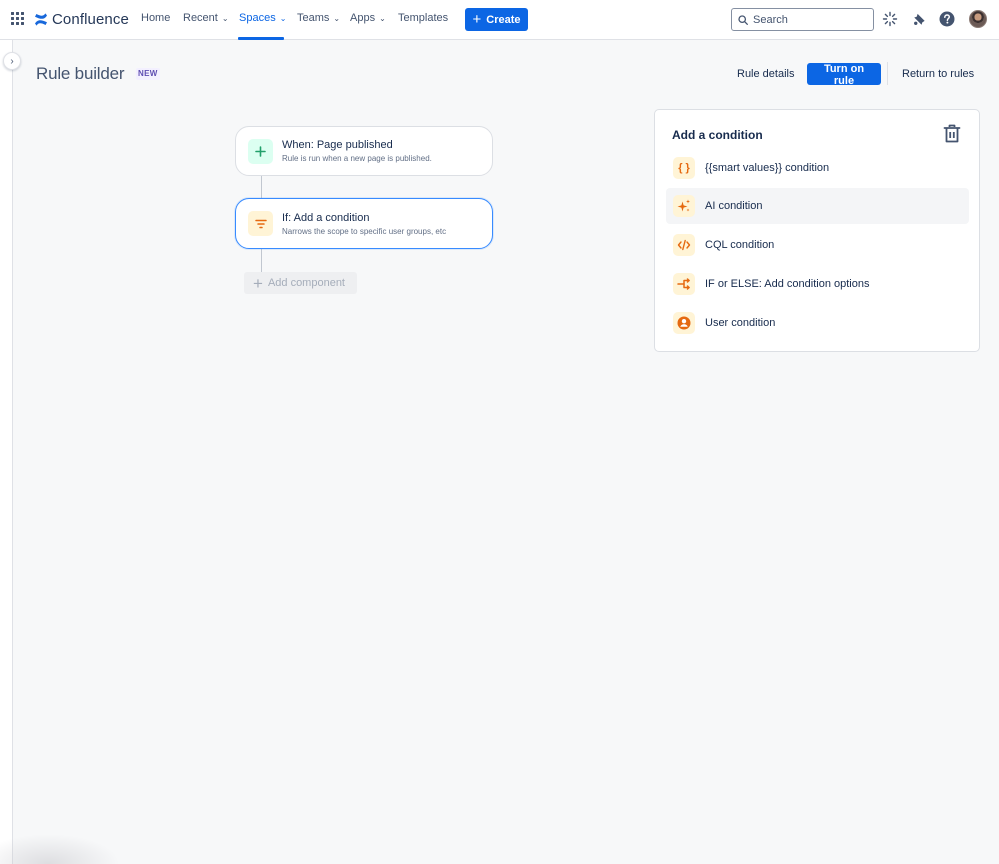 The width and height of the screenshot is (999, 864). I want to click on nav-home: Home, so click(155, 18).